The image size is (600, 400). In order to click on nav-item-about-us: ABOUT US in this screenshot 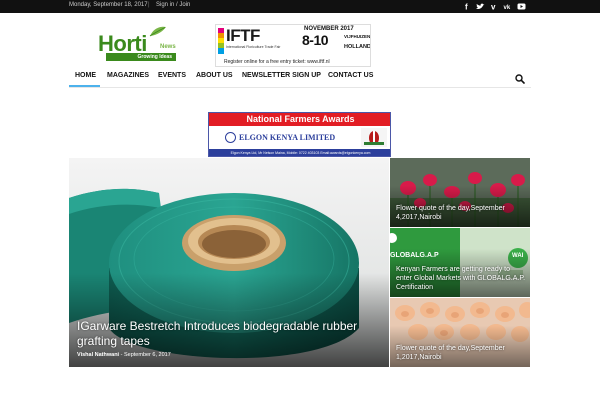, I will do `click(214, 75)`.